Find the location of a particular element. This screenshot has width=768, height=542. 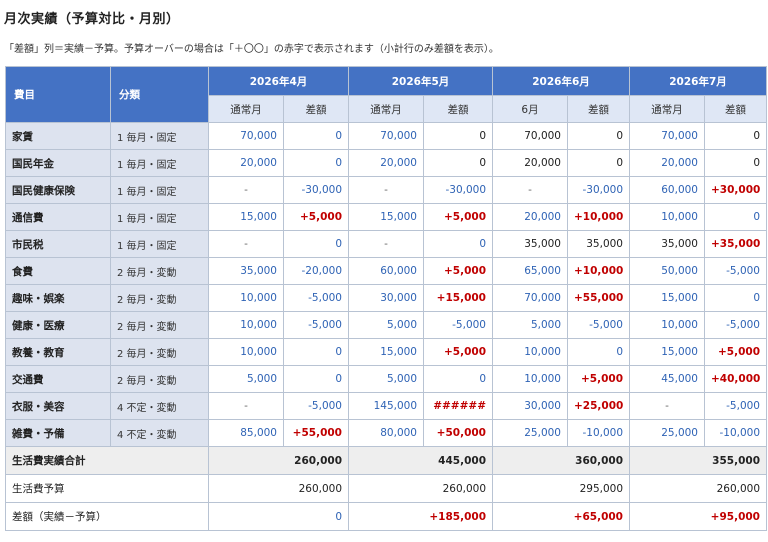

header-item: 費目 is located at coordinates (58, 94).